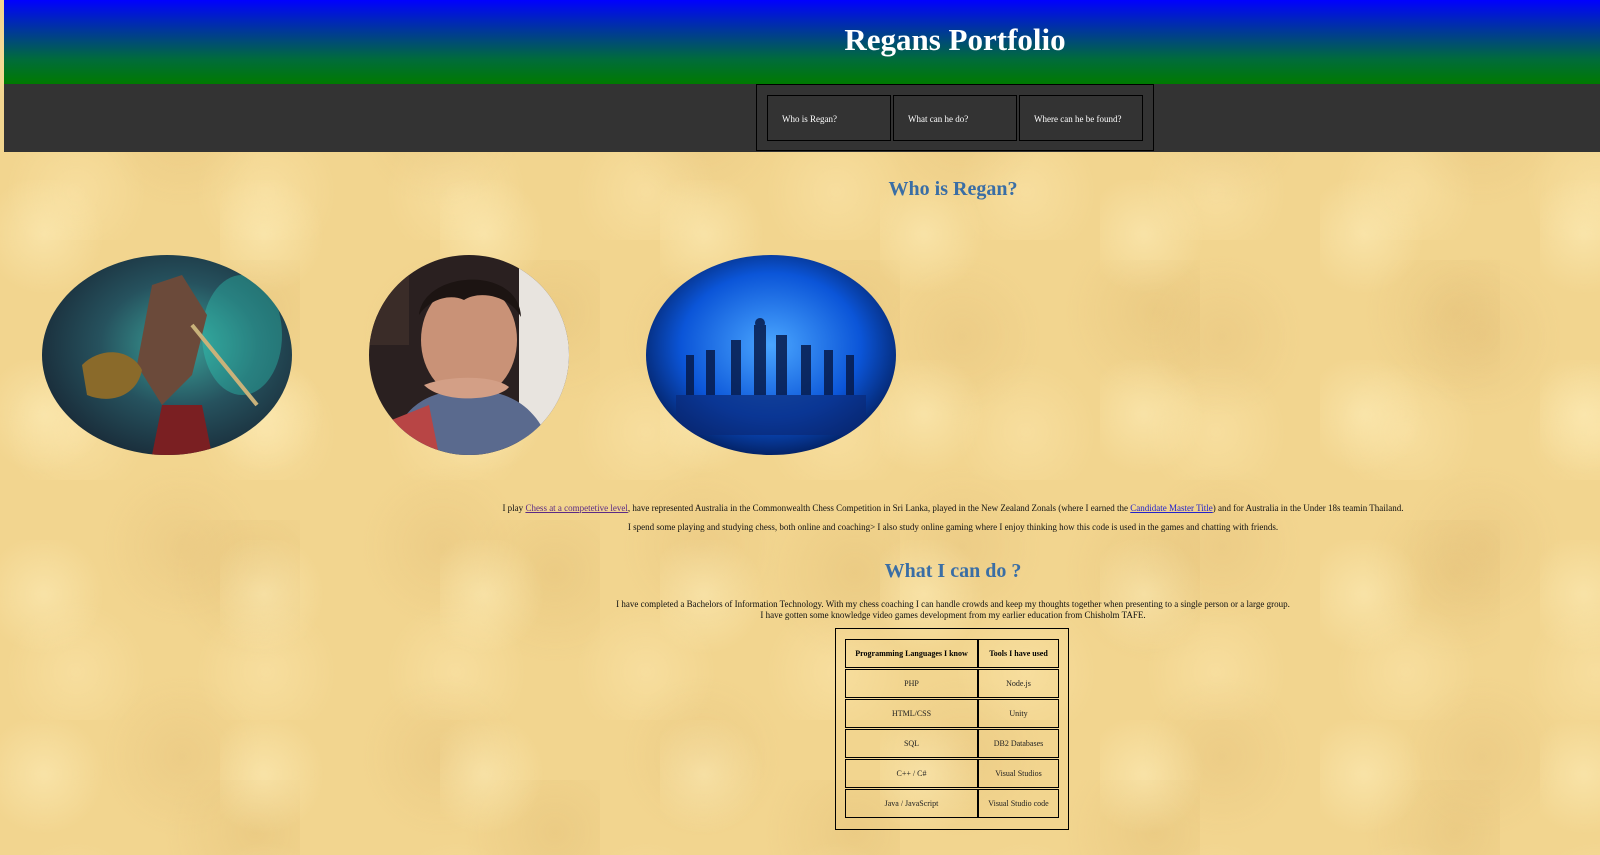 Image resolution: width=1600 pixels, height=855 pixels. Describe the element at coordinates (1018, 683) in the screenshot. I see `table-cell-tool: Node.js` at that location.